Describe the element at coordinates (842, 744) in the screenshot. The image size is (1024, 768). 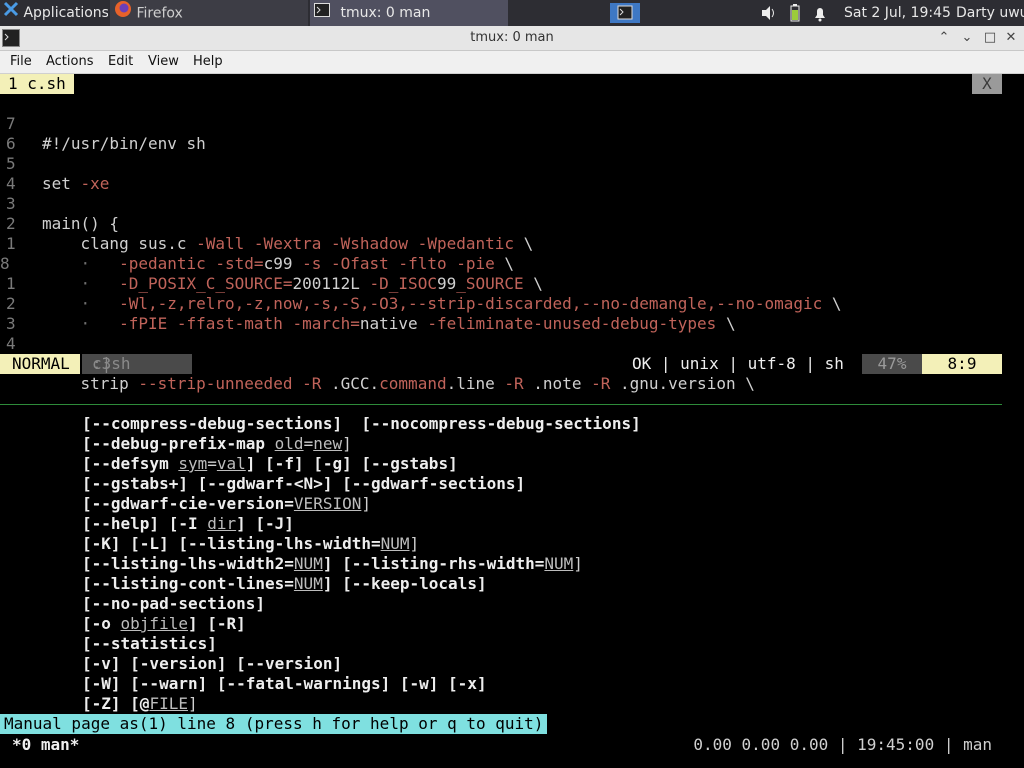
I see `tmux-status-right: 0.00 0.00 0.00 | 19:45:00 | man` at that location.